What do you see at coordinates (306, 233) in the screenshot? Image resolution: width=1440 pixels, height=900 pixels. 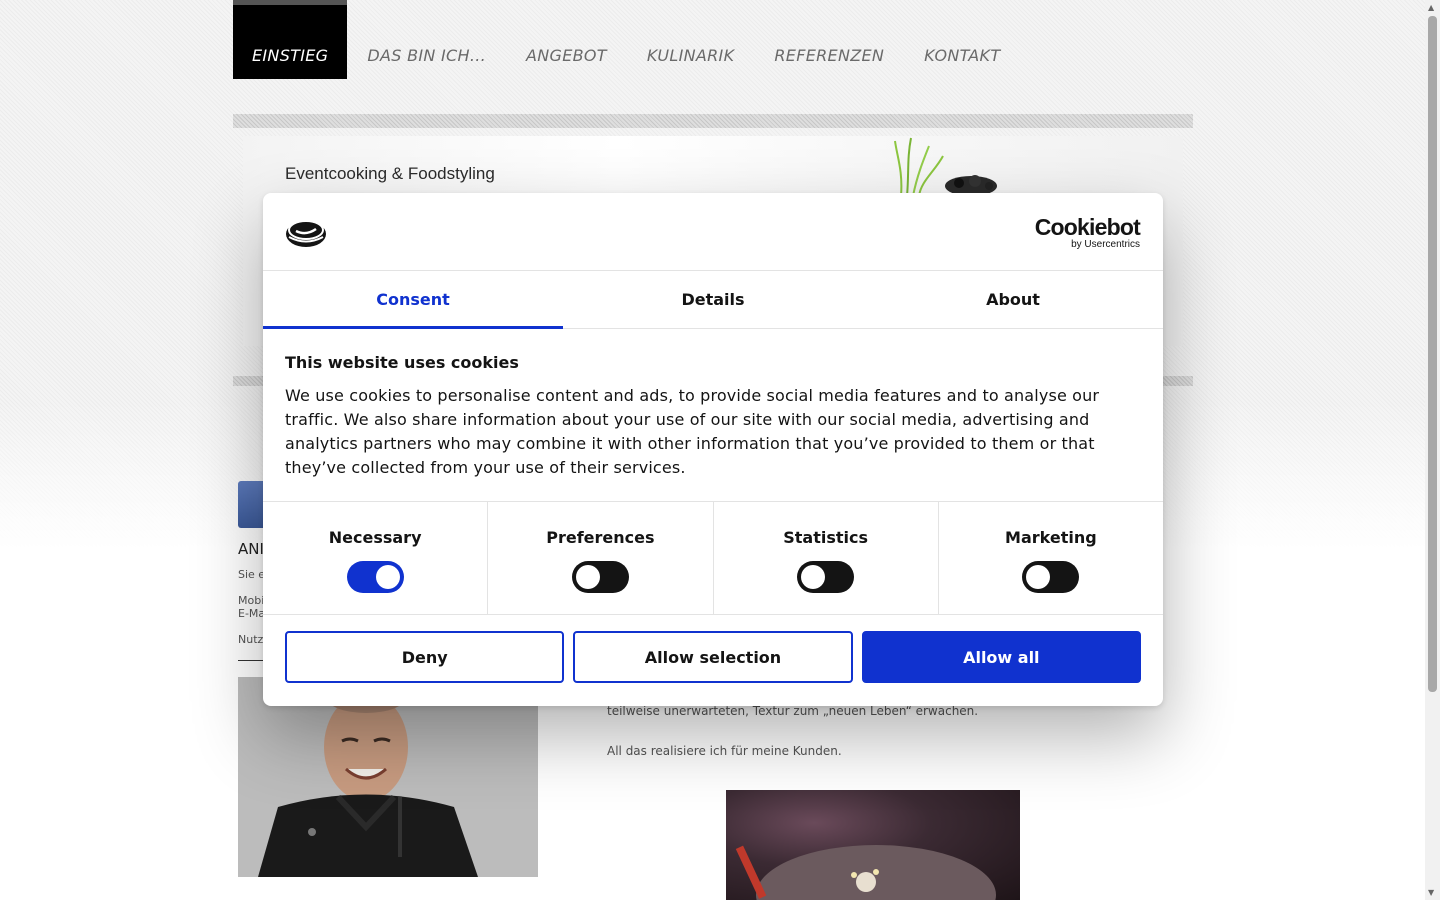 I see `cookie-logo-icon` at bounding box center [306, 233].